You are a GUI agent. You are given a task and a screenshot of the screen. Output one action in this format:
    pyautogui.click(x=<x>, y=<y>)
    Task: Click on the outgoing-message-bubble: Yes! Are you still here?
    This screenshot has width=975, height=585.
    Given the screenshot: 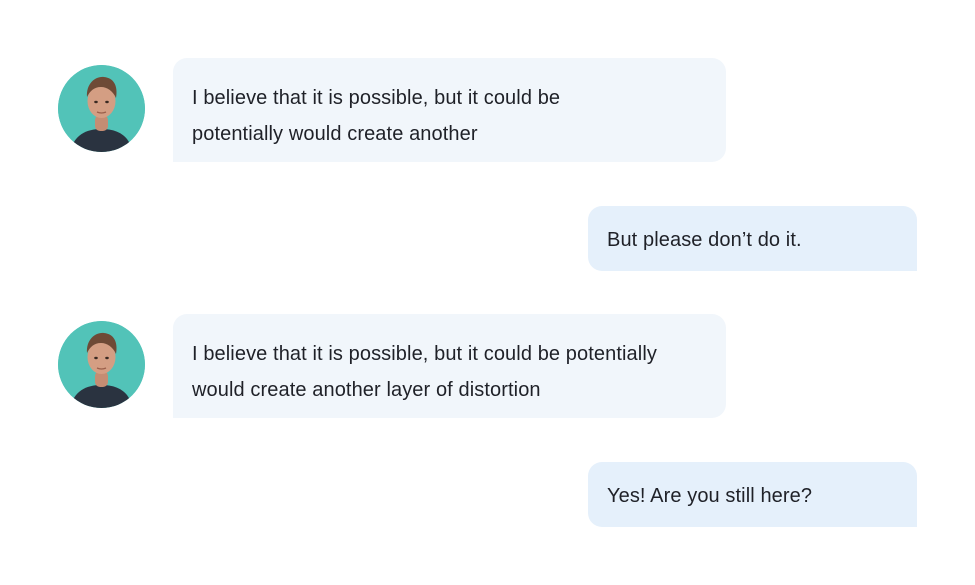 What is the action you would take?
    pyautogui.click(x=752, y=494)
    